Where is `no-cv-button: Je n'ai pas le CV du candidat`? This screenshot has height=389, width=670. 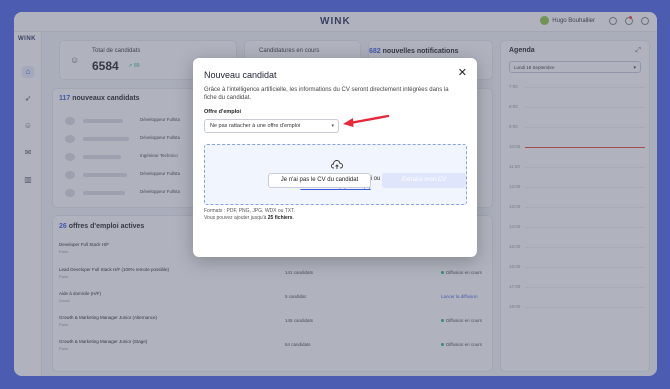 no-cv-button: Je n'ai pas le CV du candidat is located at coordinates (319, 180).